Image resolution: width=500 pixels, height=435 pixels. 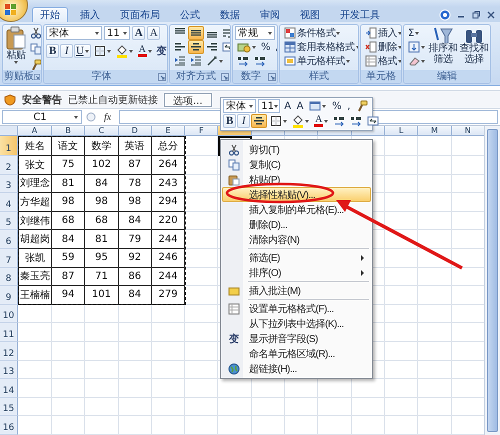 What do you see at coordinates (360, 14) in the screenshot?
I see `ribbon-tab: 开发工具` at bounding box center [360, 14].